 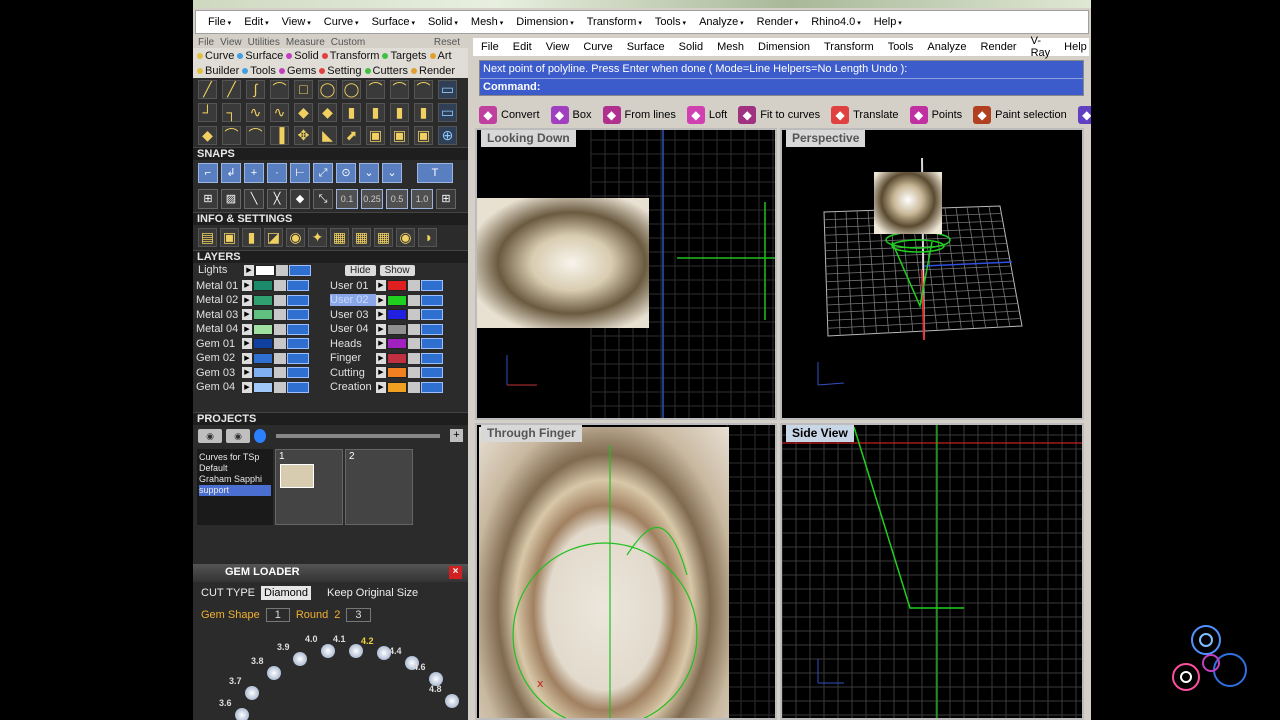 I want to click on gem-size-option: 3.9, so click(x=283, y=647).